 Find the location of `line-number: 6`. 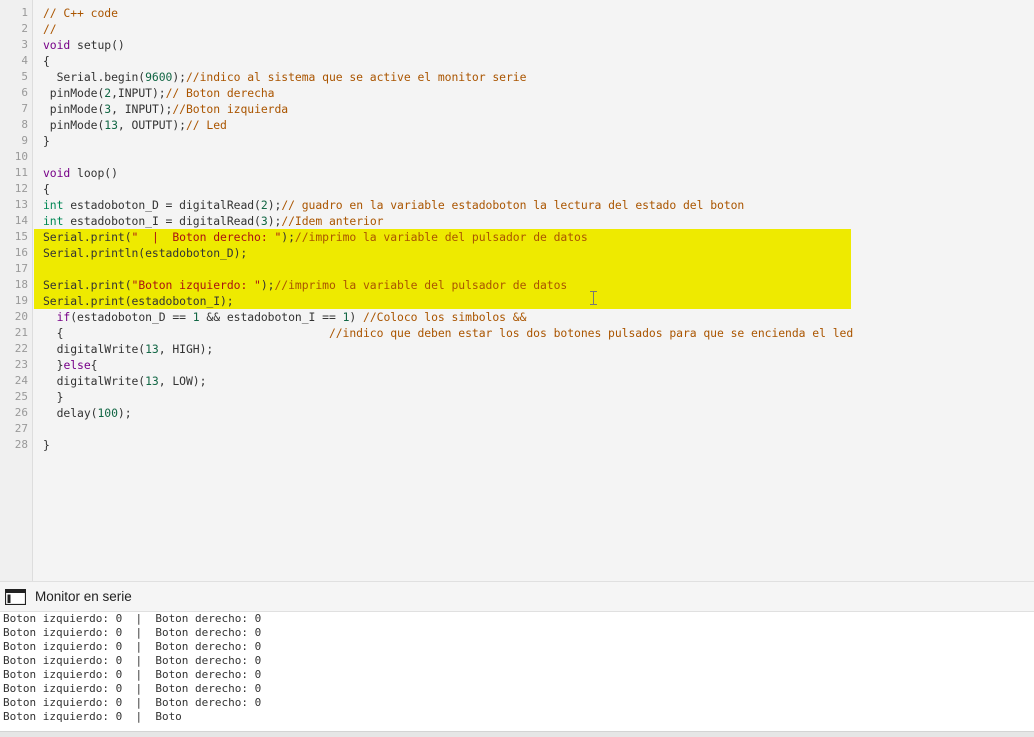

line-number: 6 is located at coordinates (24, 92).